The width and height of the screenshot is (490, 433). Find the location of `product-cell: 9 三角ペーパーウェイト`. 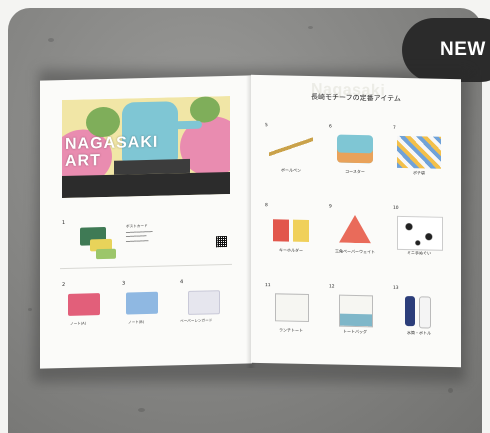

product-cell: 9 三角ペーパーウェイト is located at coordinates (352, 229).